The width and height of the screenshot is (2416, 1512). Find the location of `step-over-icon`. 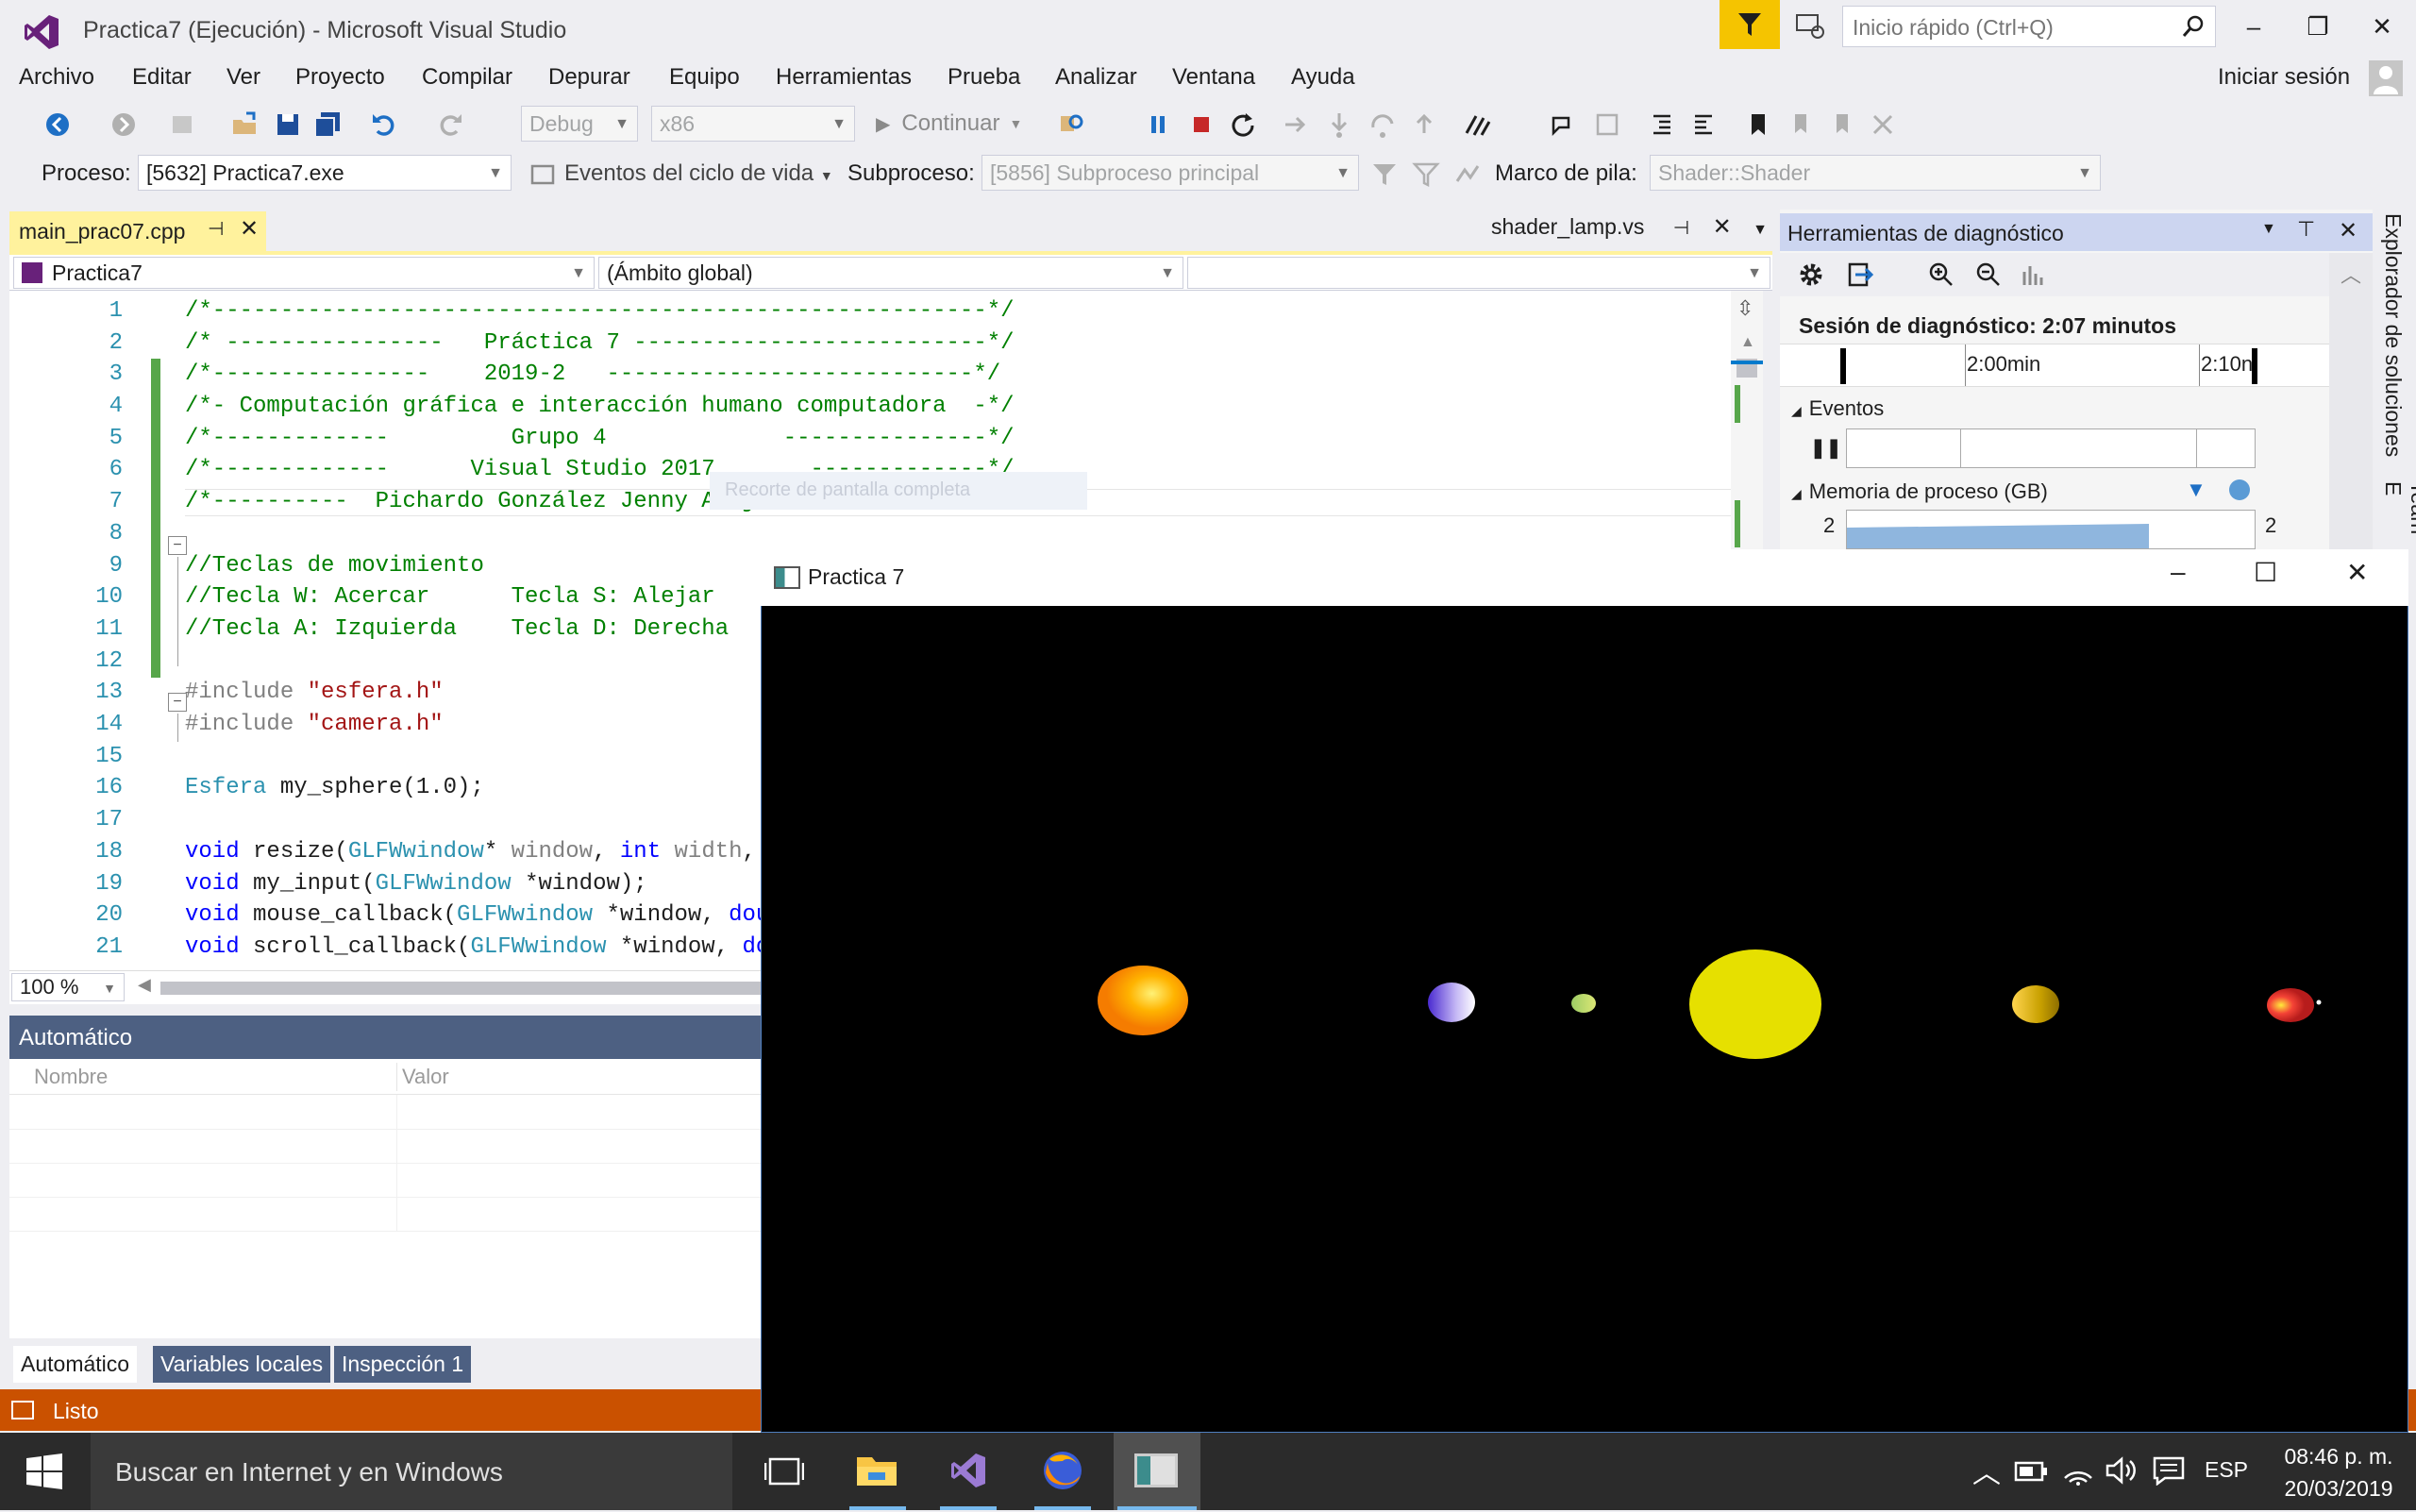

step-over-icon is located at coordinates (1383, 124).